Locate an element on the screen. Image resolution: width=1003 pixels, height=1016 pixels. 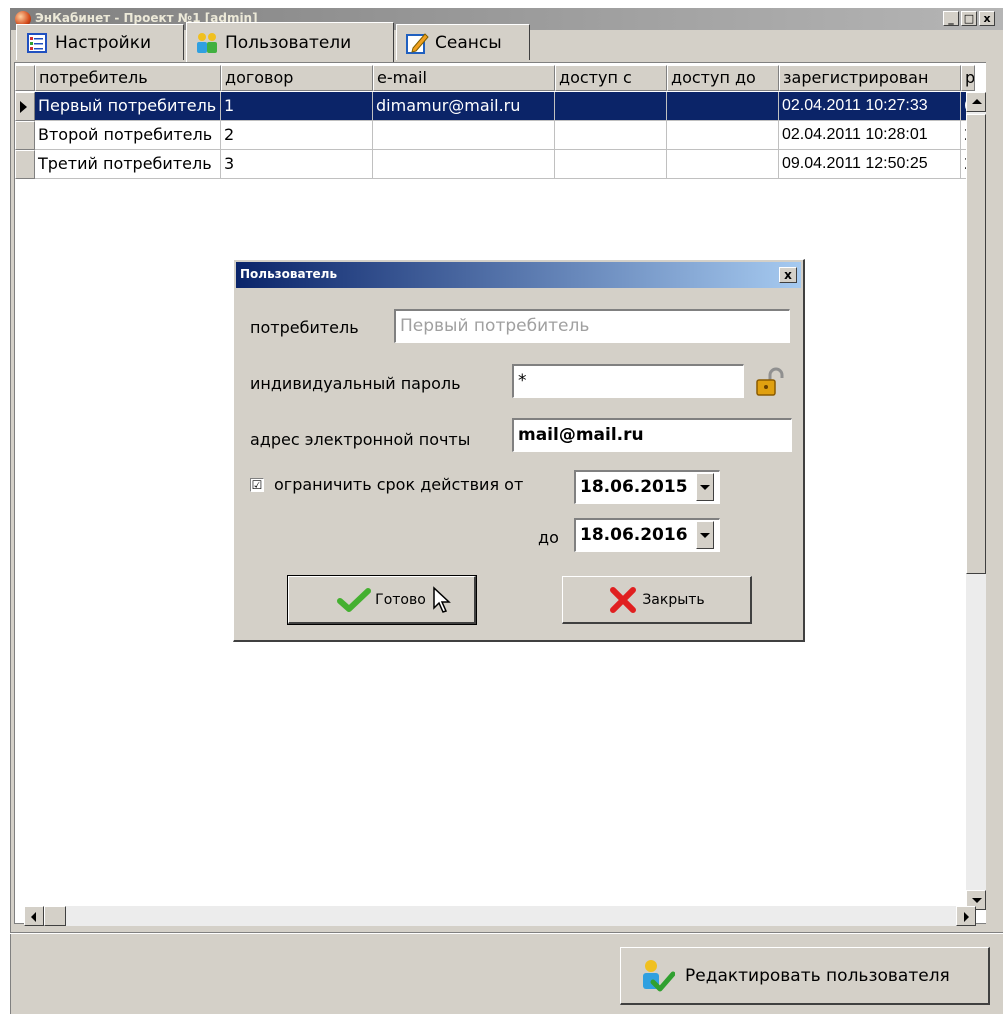
ok-label: Готово is located at coordinates (400, 599).